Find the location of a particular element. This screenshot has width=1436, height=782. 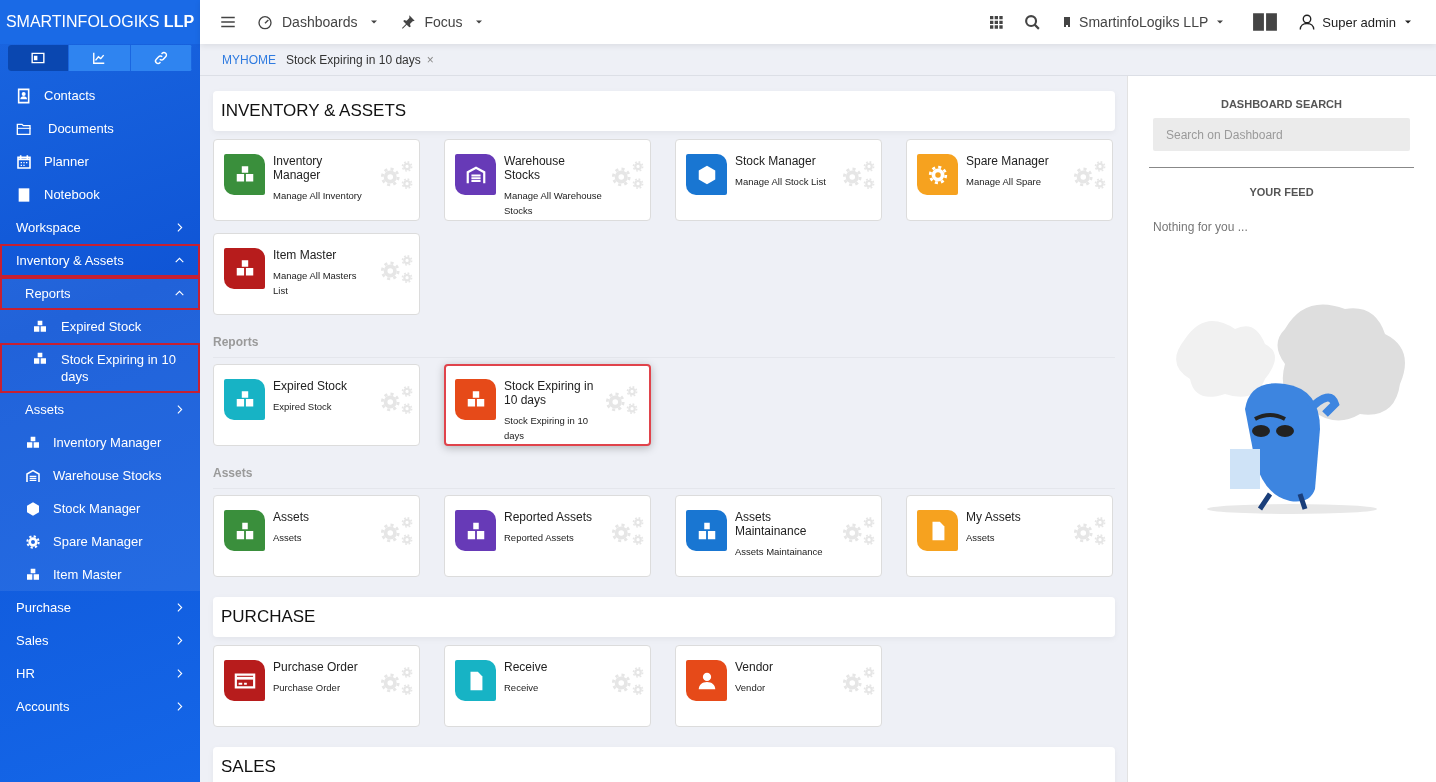

user-icon is located at coordinates (1307, 22).